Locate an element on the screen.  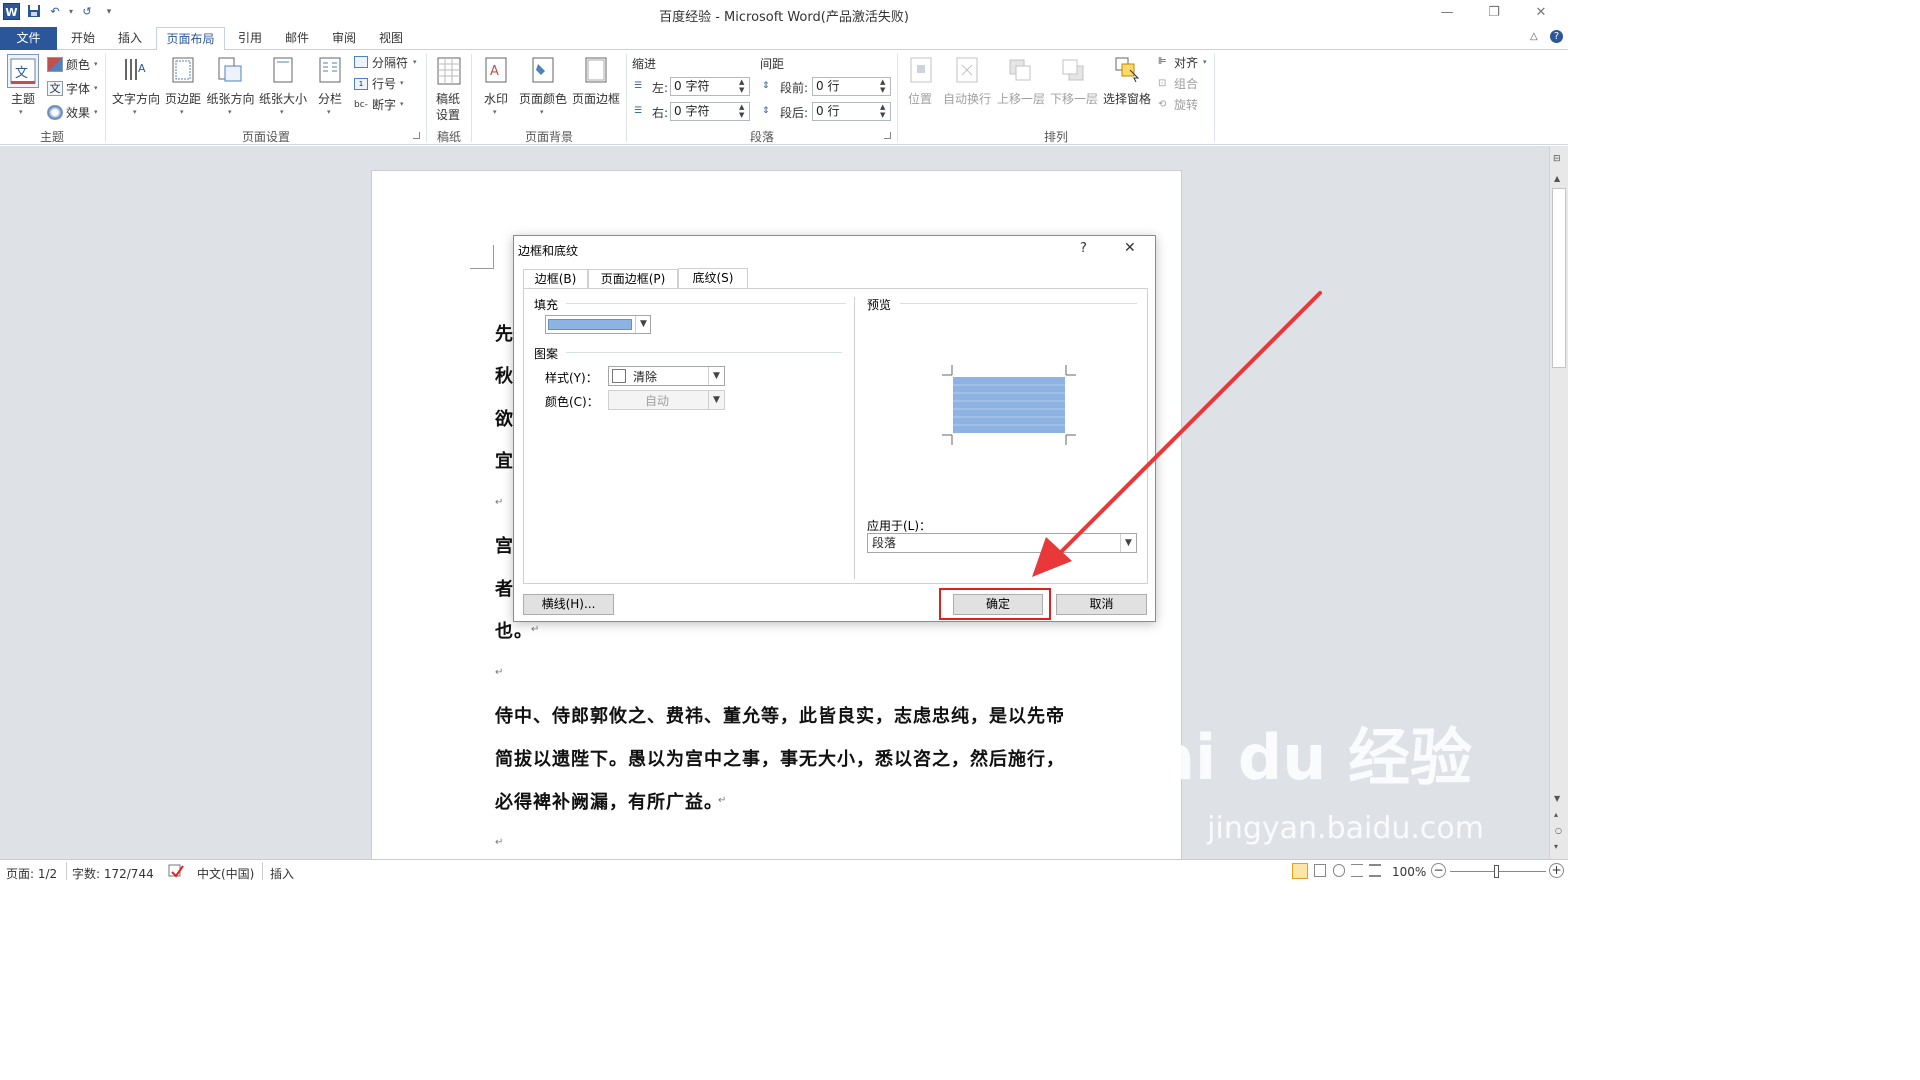
fonts-icon: 文 is located at coordinates (55, 88).